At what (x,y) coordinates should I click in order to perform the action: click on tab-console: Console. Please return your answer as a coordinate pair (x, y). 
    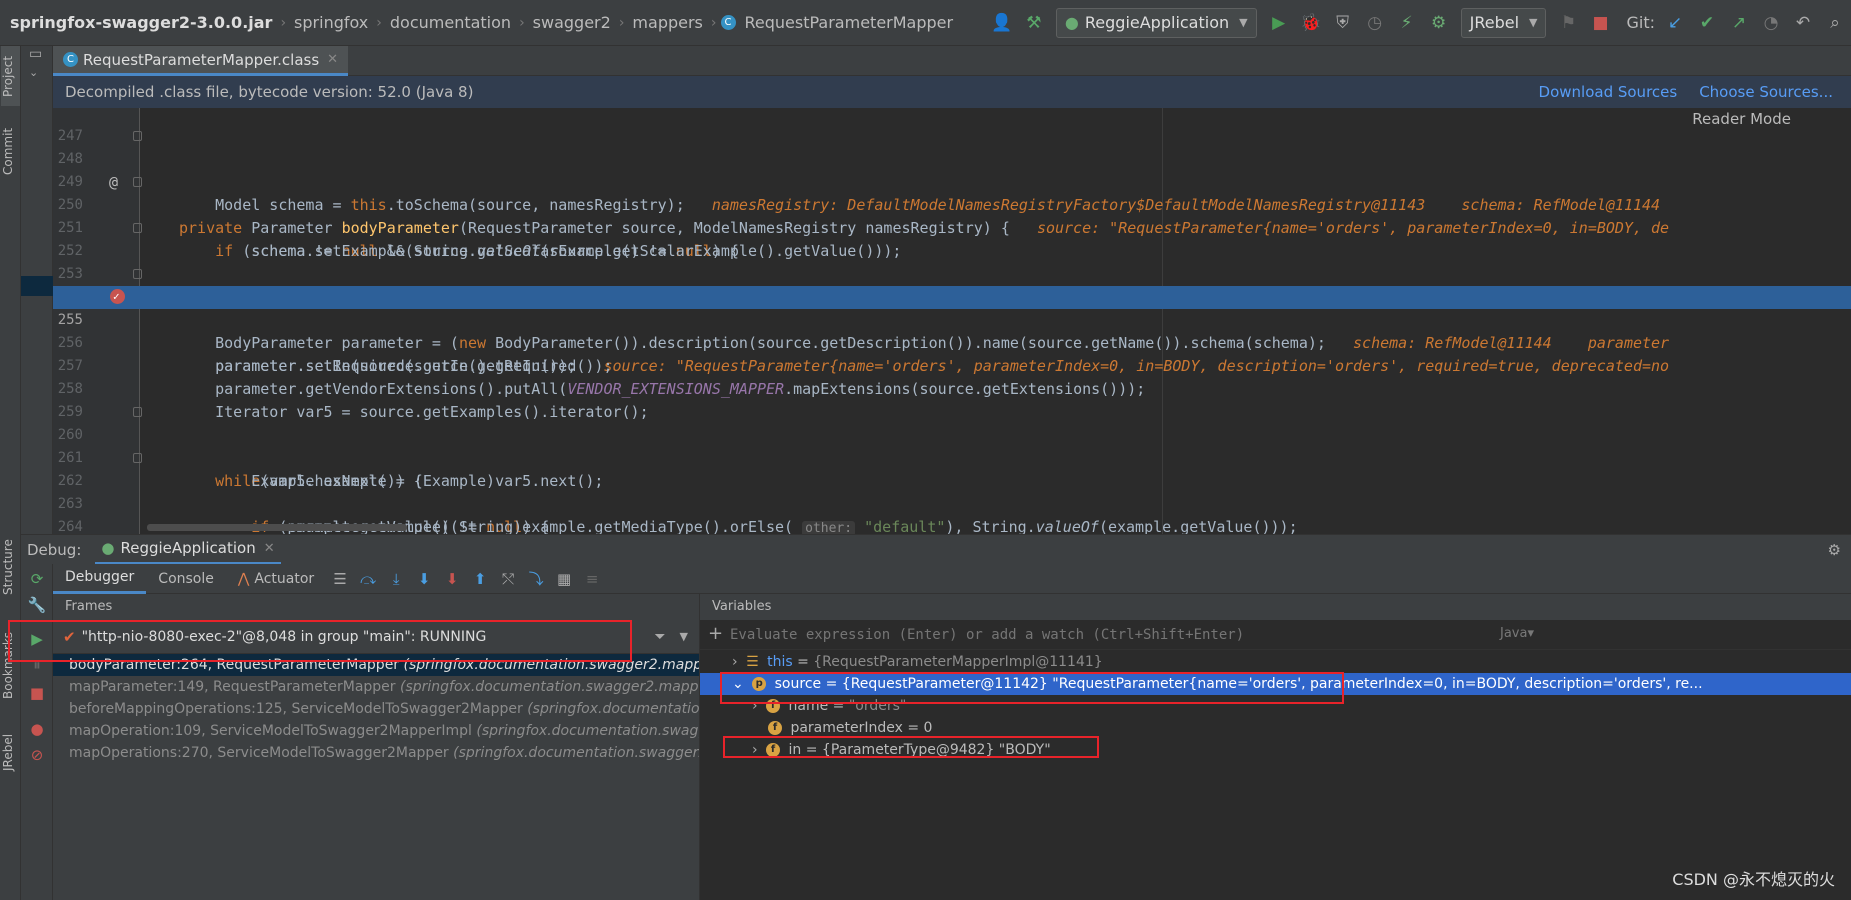
    Looking at the image, I should click on (186, 579).